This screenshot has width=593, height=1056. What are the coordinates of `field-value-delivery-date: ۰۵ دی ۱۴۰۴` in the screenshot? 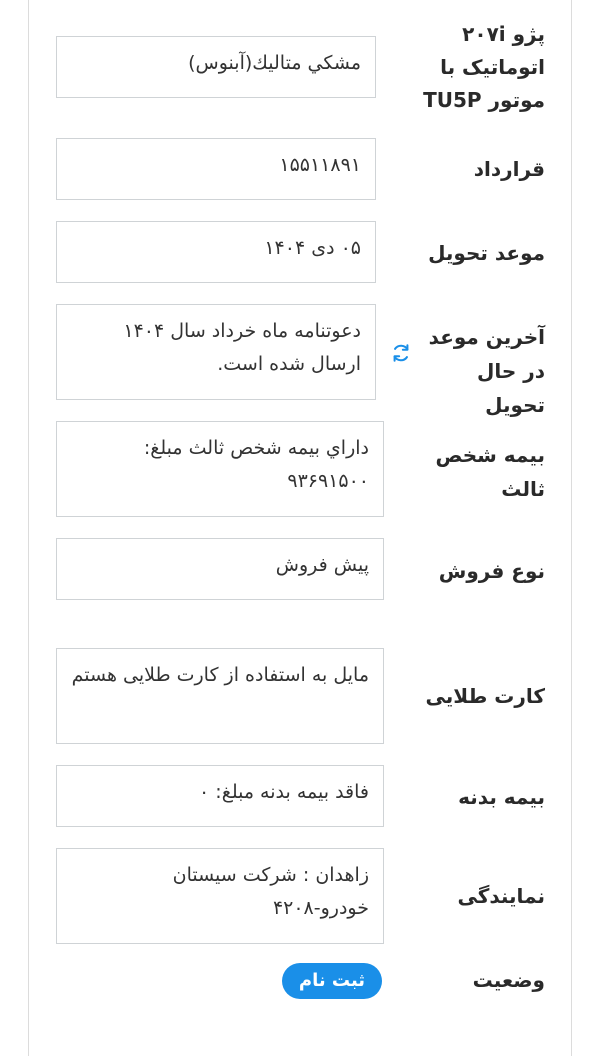 It's located at (216, 252).